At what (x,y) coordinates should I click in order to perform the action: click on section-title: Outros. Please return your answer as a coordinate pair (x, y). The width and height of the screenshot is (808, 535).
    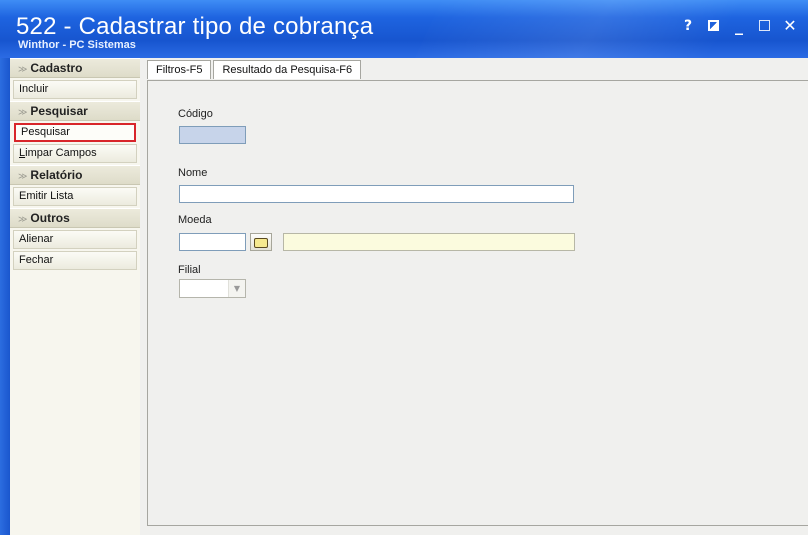
    Looking at the image, I should click on (50, 218).